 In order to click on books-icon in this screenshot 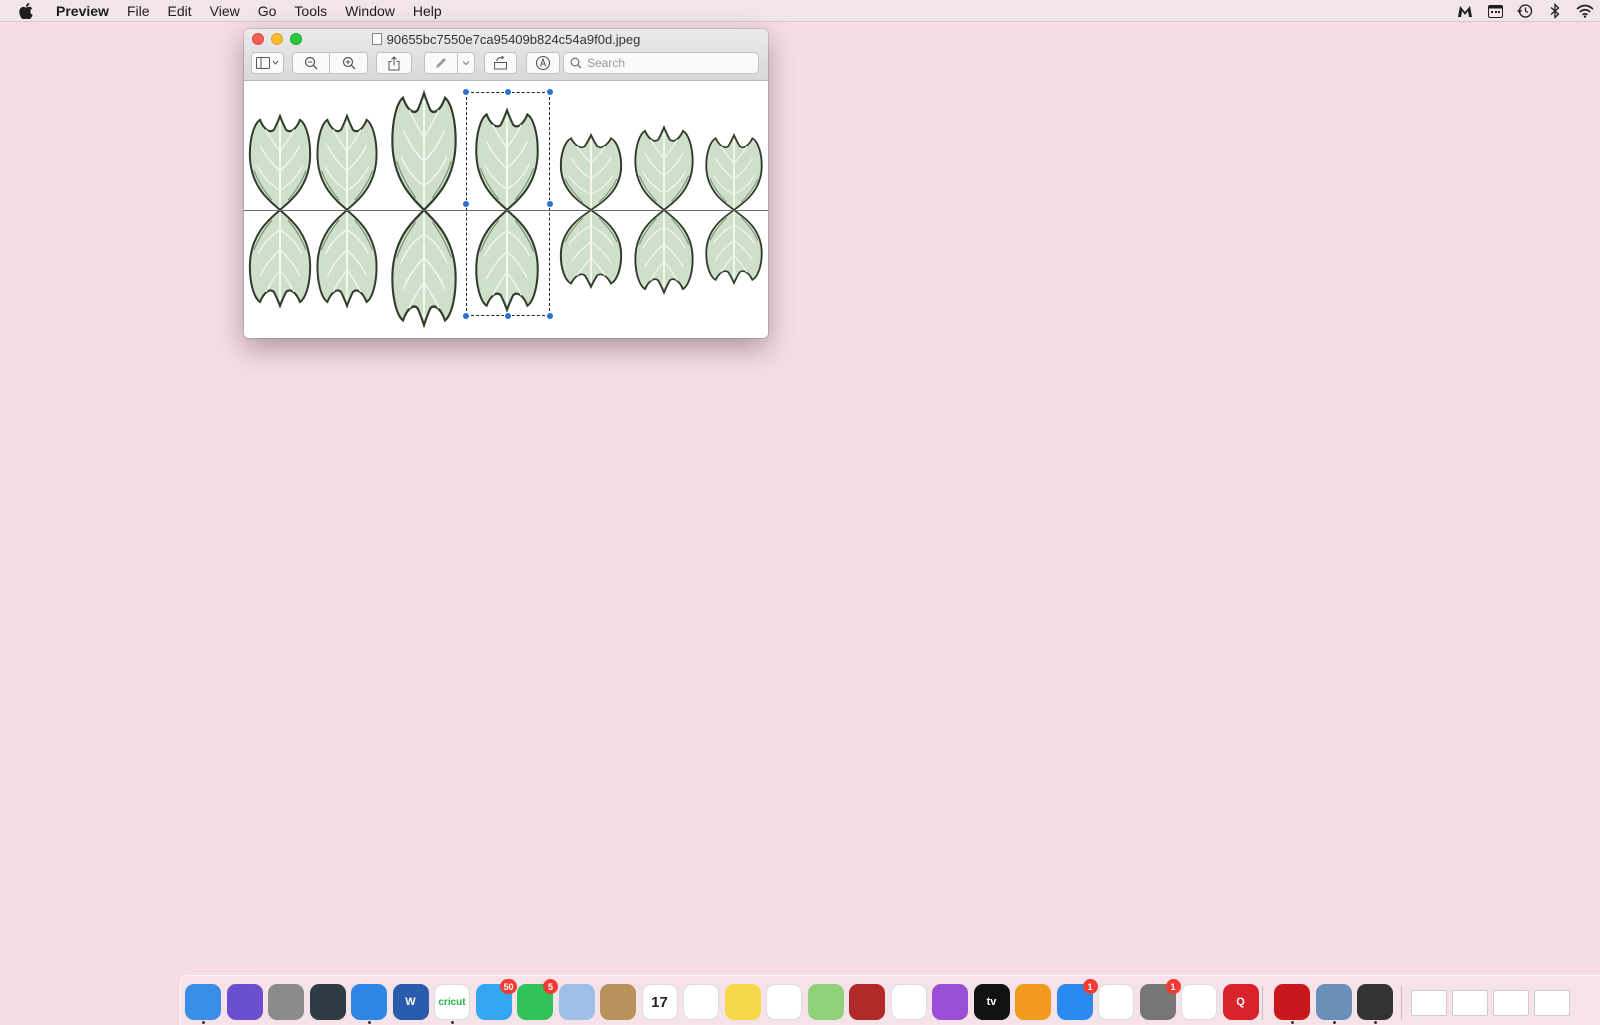, I will do `click(1033, 1002)`.